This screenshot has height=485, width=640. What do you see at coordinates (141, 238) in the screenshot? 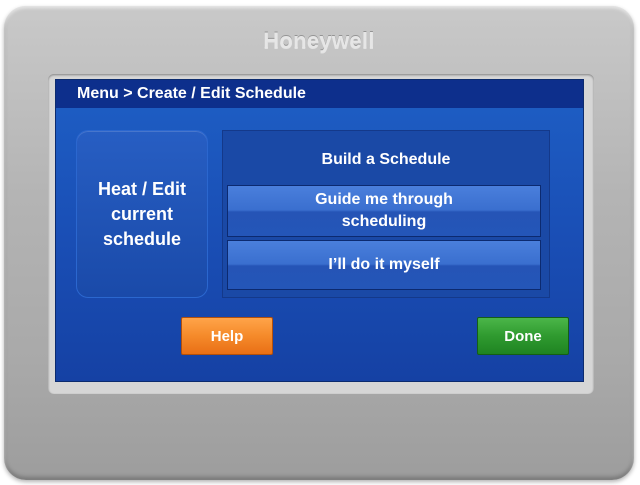
I see `tile-label-line3: schedule` at bounding box center [141, 238].